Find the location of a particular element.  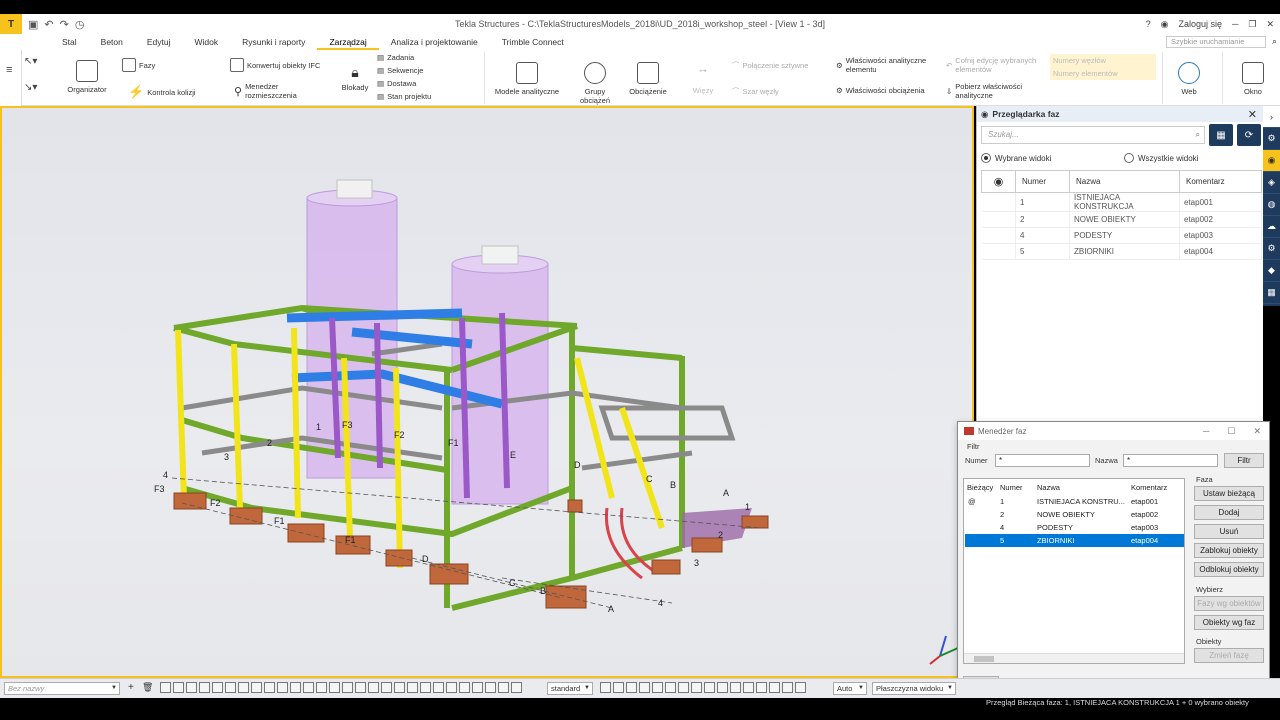

select-point-icon is located at coordinates (256, 687).